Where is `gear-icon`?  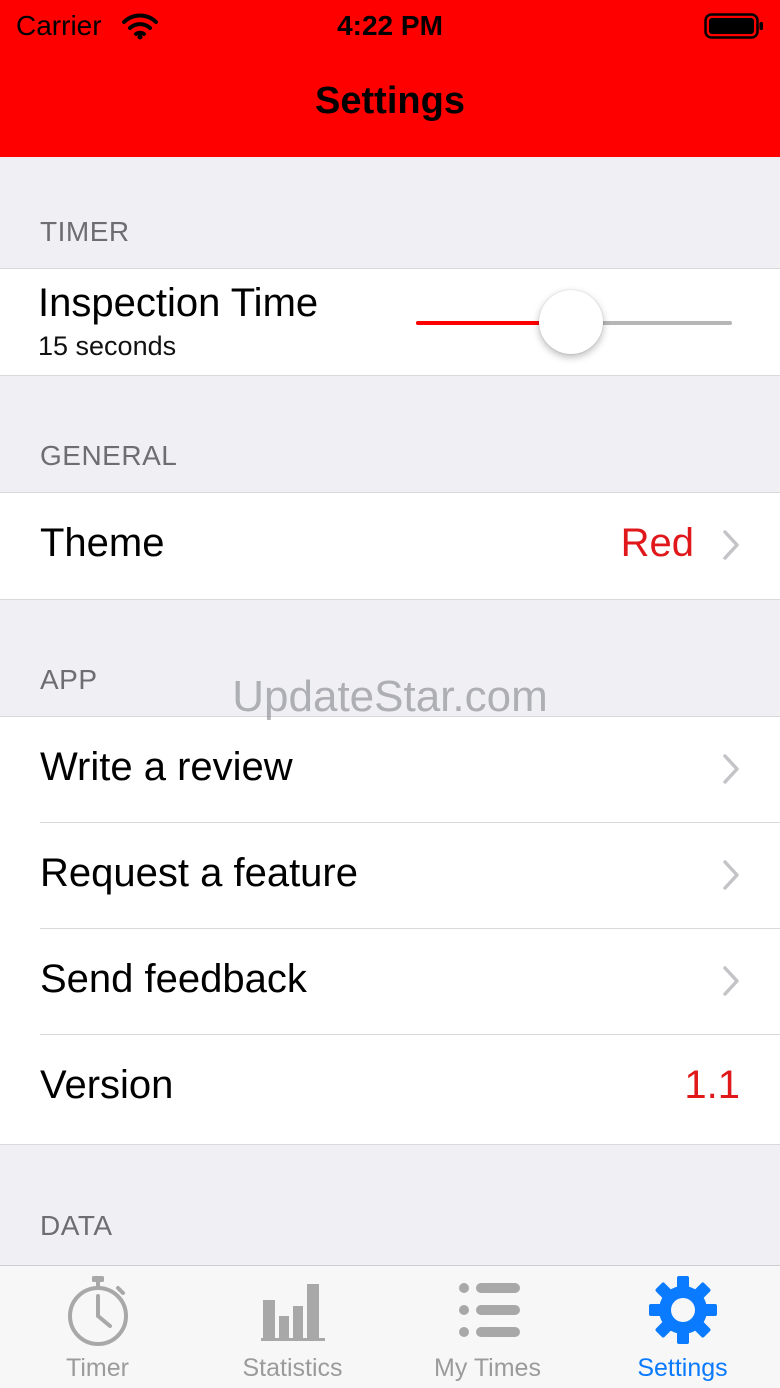
gear-icon is located at coordinates (682, 1310).